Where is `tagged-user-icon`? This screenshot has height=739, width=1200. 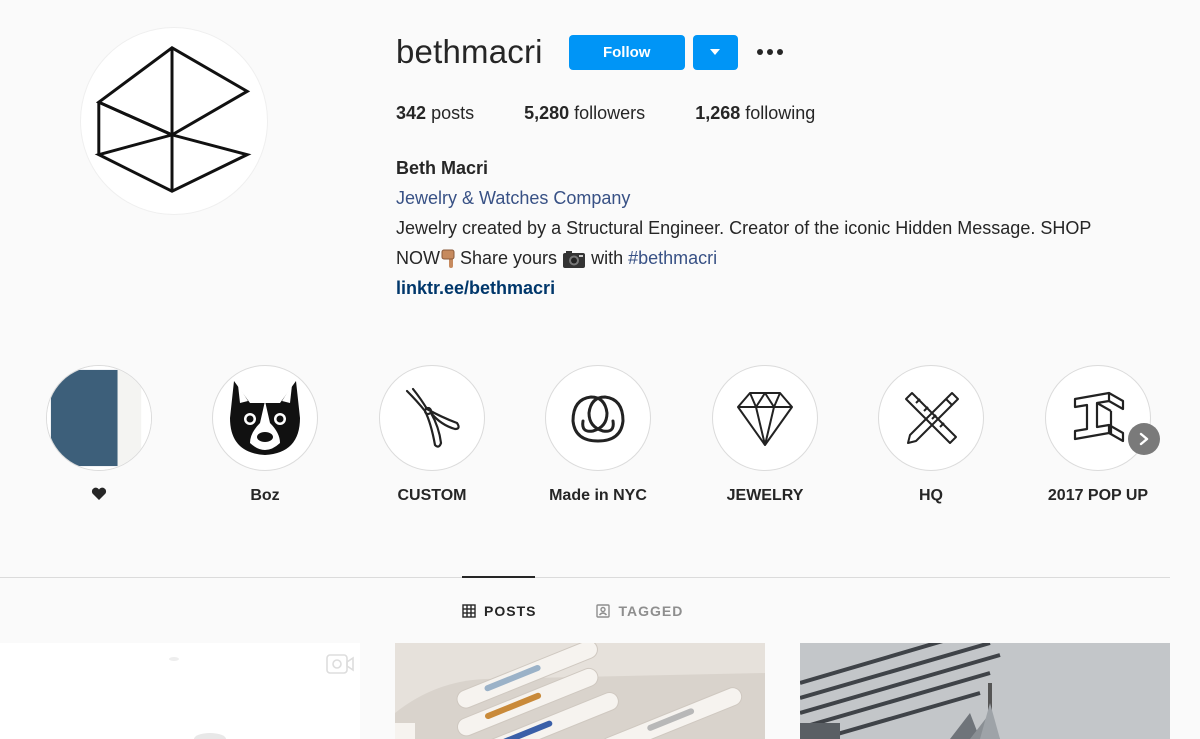 tagged-user-icon is located at coordinates (603, 611).